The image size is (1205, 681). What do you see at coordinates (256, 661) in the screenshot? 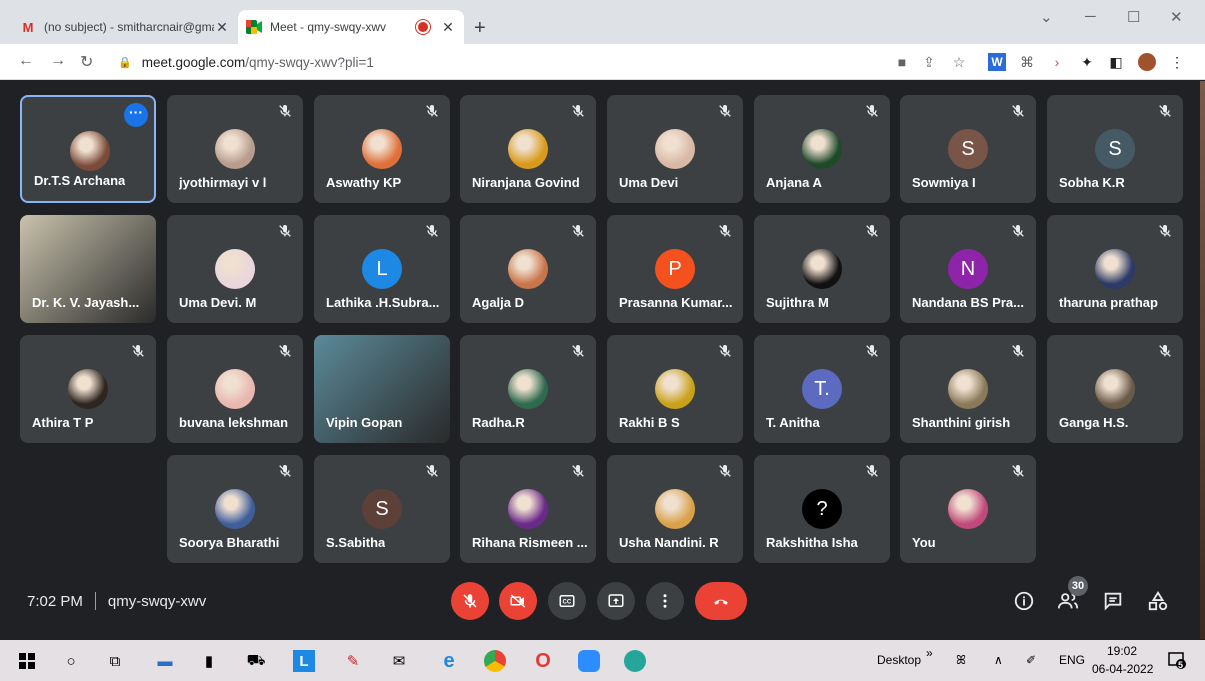
I see `store-icon: ⛟` at bounding box center [256, 661].